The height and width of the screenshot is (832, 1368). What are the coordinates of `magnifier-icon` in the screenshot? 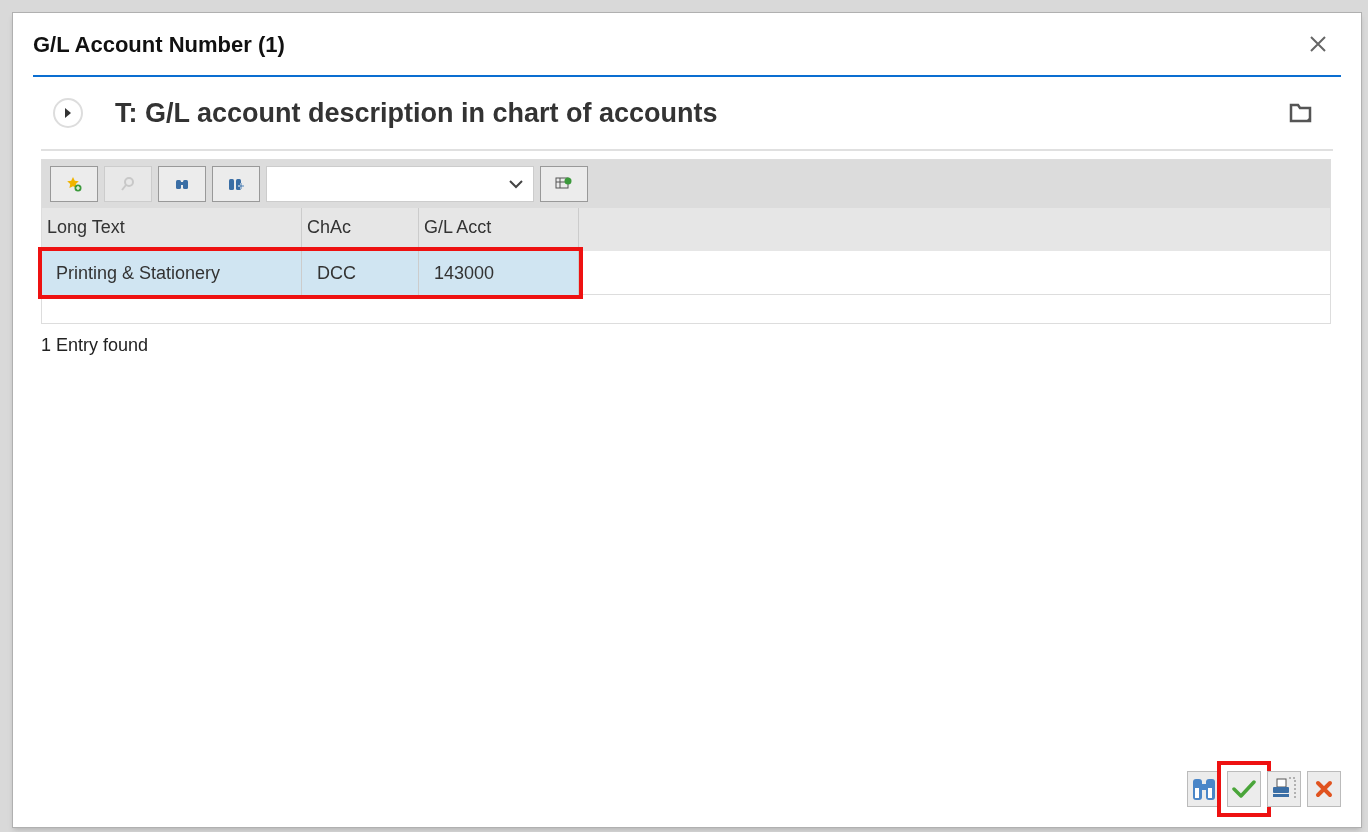 It's located at (128, 184).